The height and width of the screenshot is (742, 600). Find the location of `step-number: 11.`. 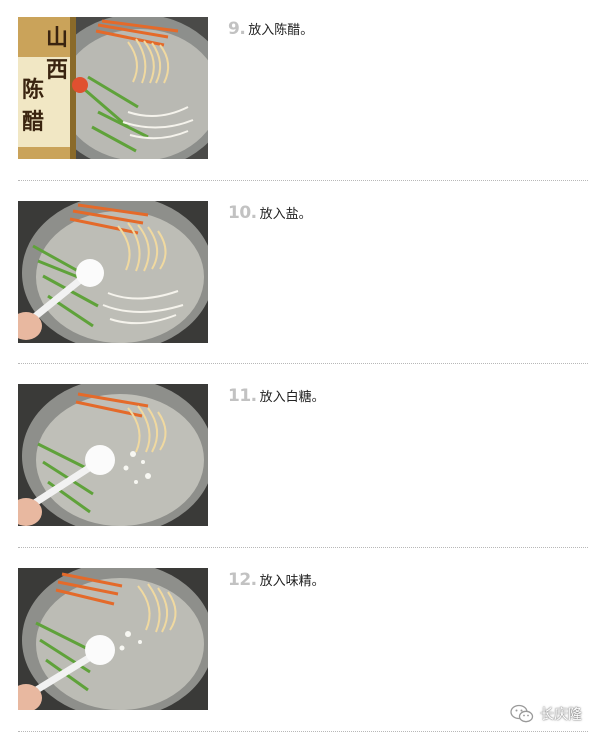

step-number: 11. is located at coordinates (242, 396).